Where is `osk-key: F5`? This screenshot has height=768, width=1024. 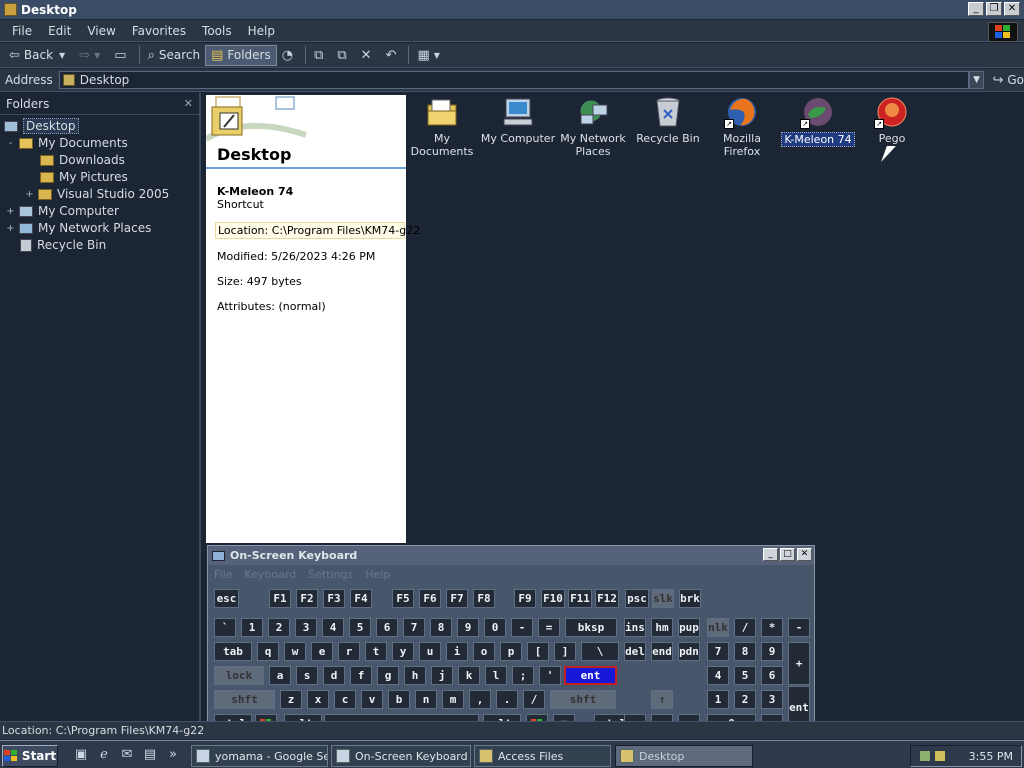 osk-key: F5 is located at coordinates (403, 598).